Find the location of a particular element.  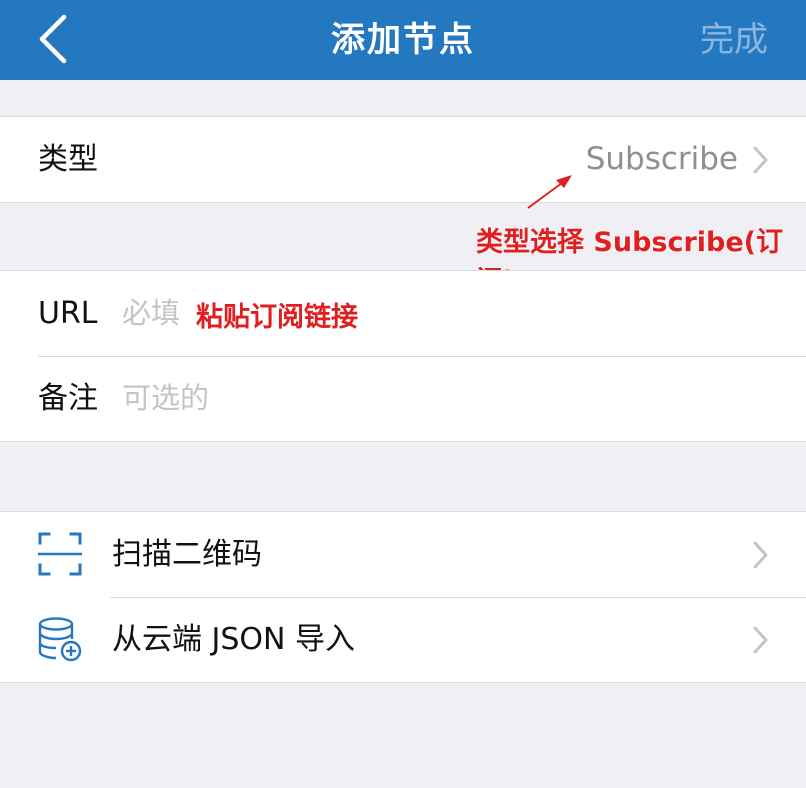

url-annotation: 粘贴订阅链接 is located at coordinates (277, 317).